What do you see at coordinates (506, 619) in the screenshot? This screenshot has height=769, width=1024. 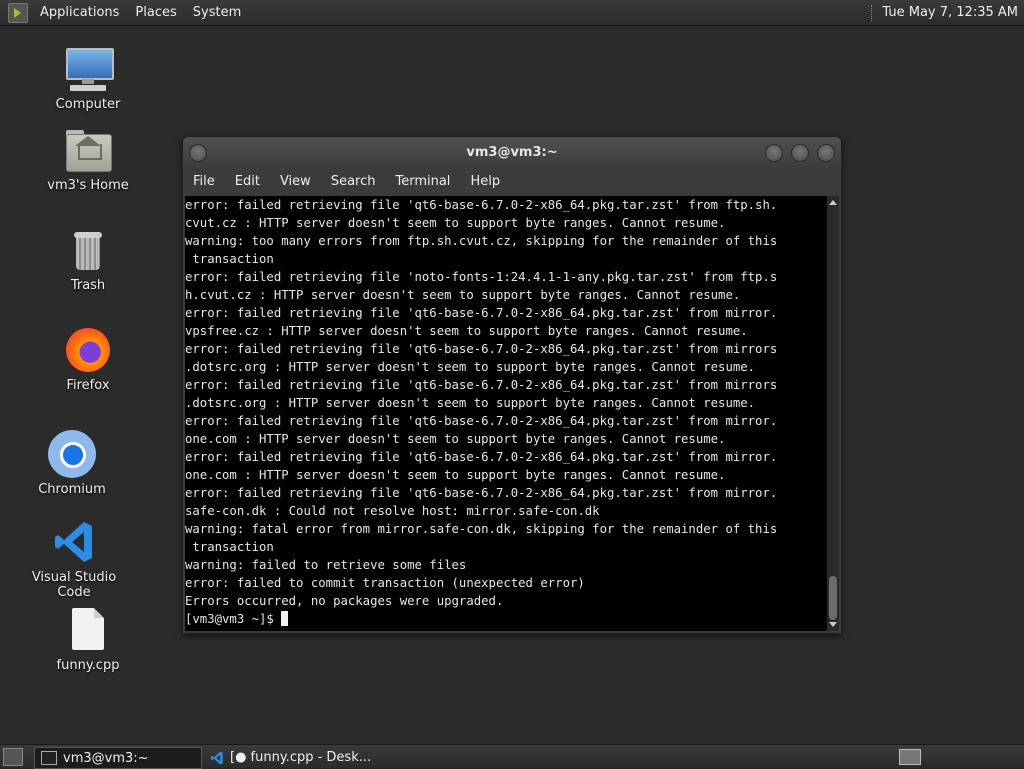 I see `terminal-prompt-line: [vm3@vm3 ~]$` at bounding box center [506, 619].